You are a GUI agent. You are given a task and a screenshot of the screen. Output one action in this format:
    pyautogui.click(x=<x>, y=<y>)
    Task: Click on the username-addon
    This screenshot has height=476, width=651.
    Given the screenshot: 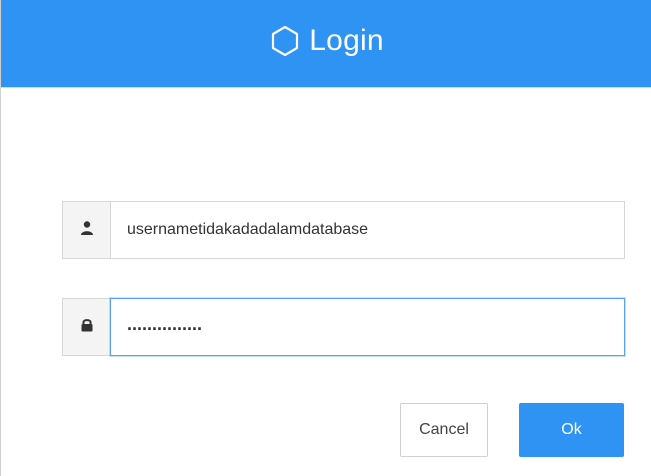 What is the action you would take?
    pyautogui.click(x=86, y=230)
    